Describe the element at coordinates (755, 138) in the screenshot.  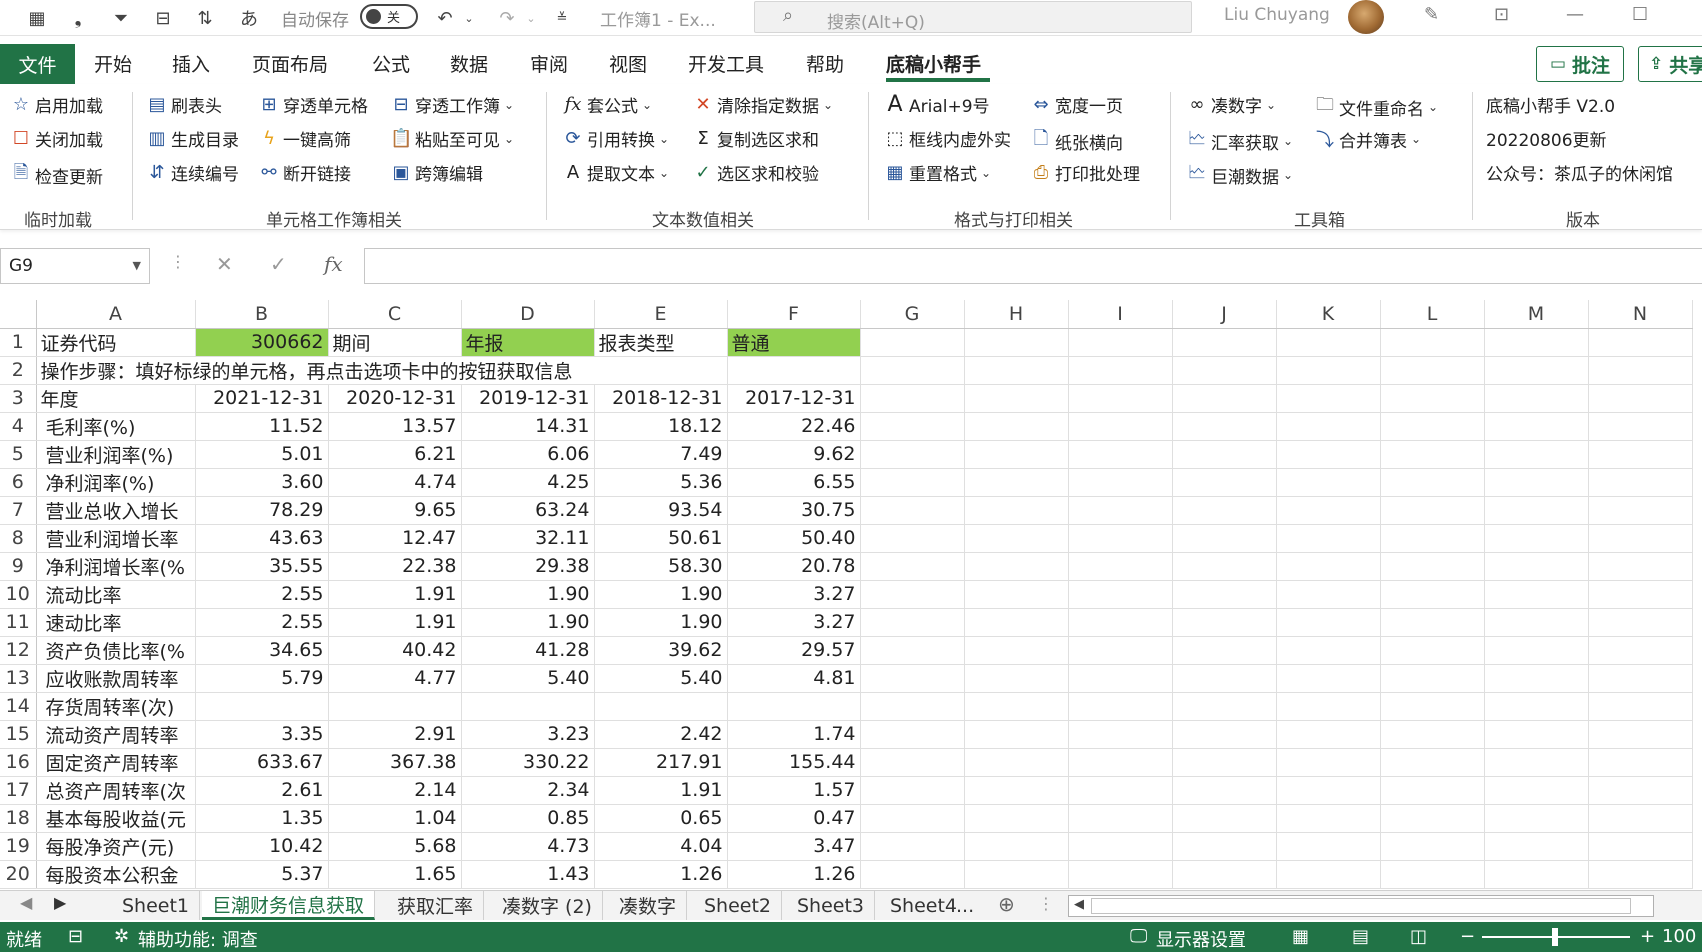
I see `copy-sum-button: Σ 复制选区求和` at that location.